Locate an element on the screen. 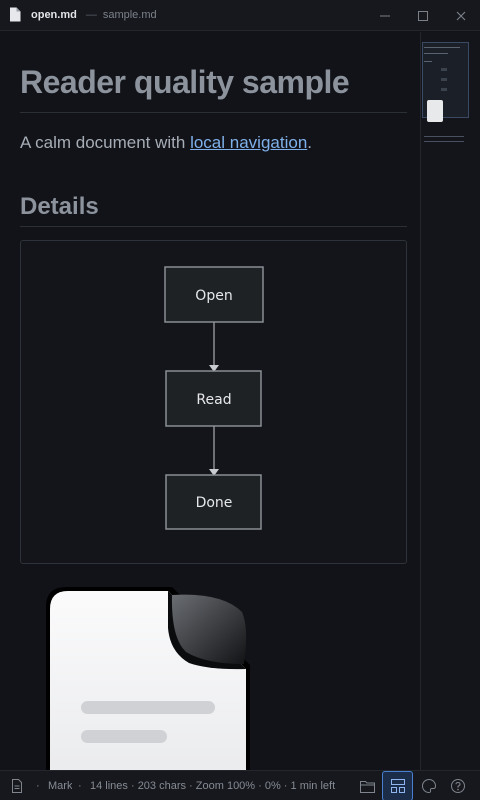 The width and height of the screenshot is (480, 800). layout-icon is located at coordinates (397, 786).